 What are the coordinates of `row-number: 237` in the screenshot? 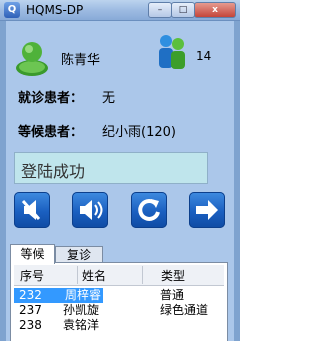 It's located at (30, 310).